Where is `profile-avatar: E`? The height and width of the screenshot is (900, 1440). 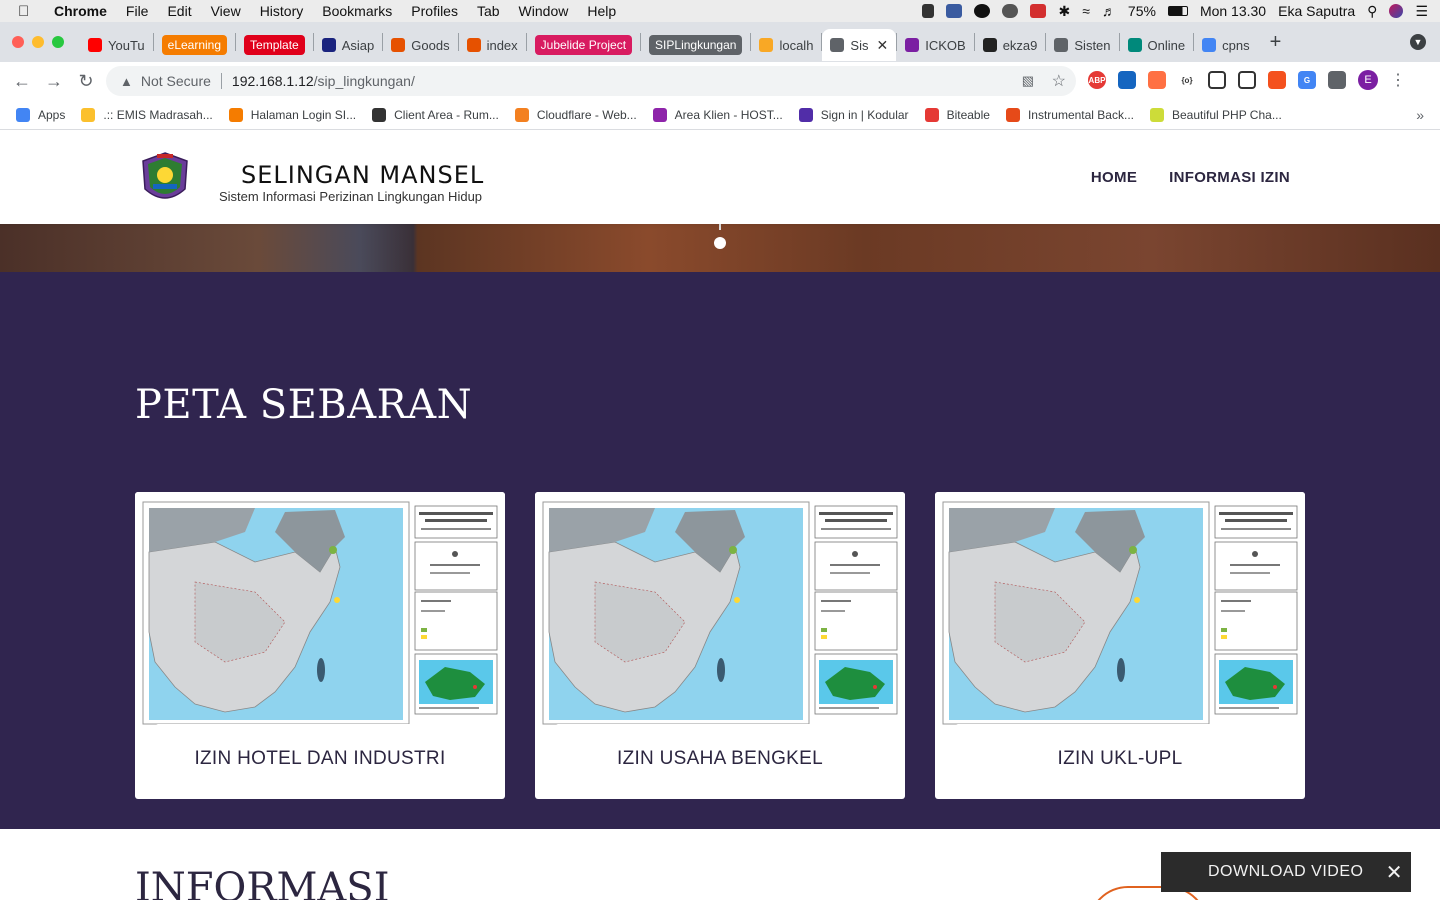 profile-avatar: E is located at coordinates (1368, 80).